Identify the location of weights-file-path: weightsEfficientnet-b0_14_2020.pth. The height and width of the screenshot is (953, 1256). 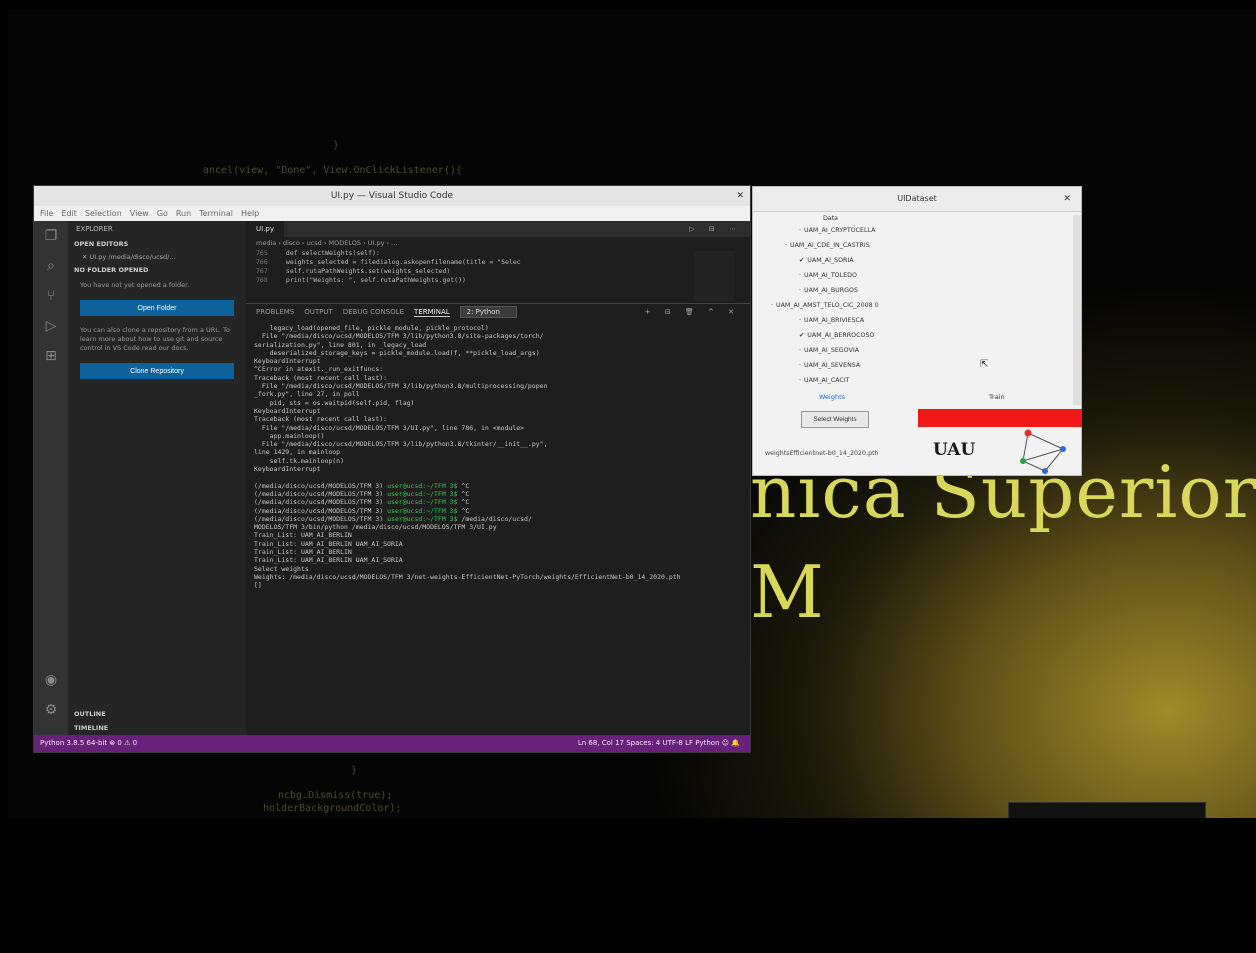
(822, 453).